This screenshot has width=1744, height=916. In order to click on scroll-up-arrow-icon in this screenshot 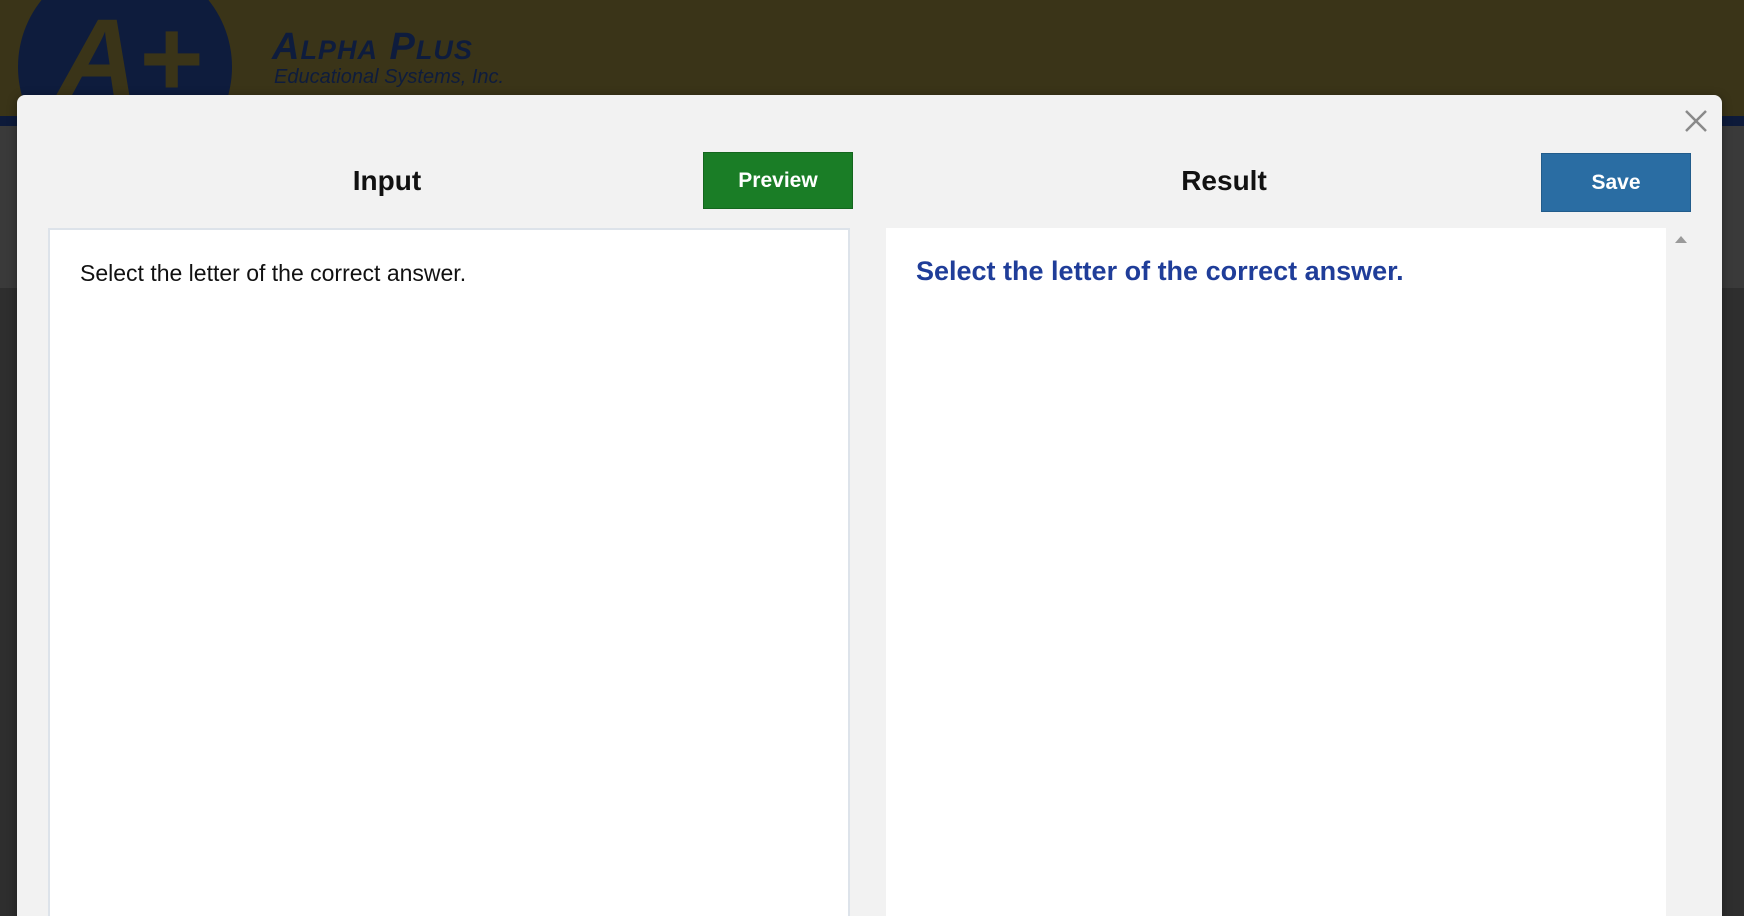, I will do `click(1681, 239)`.